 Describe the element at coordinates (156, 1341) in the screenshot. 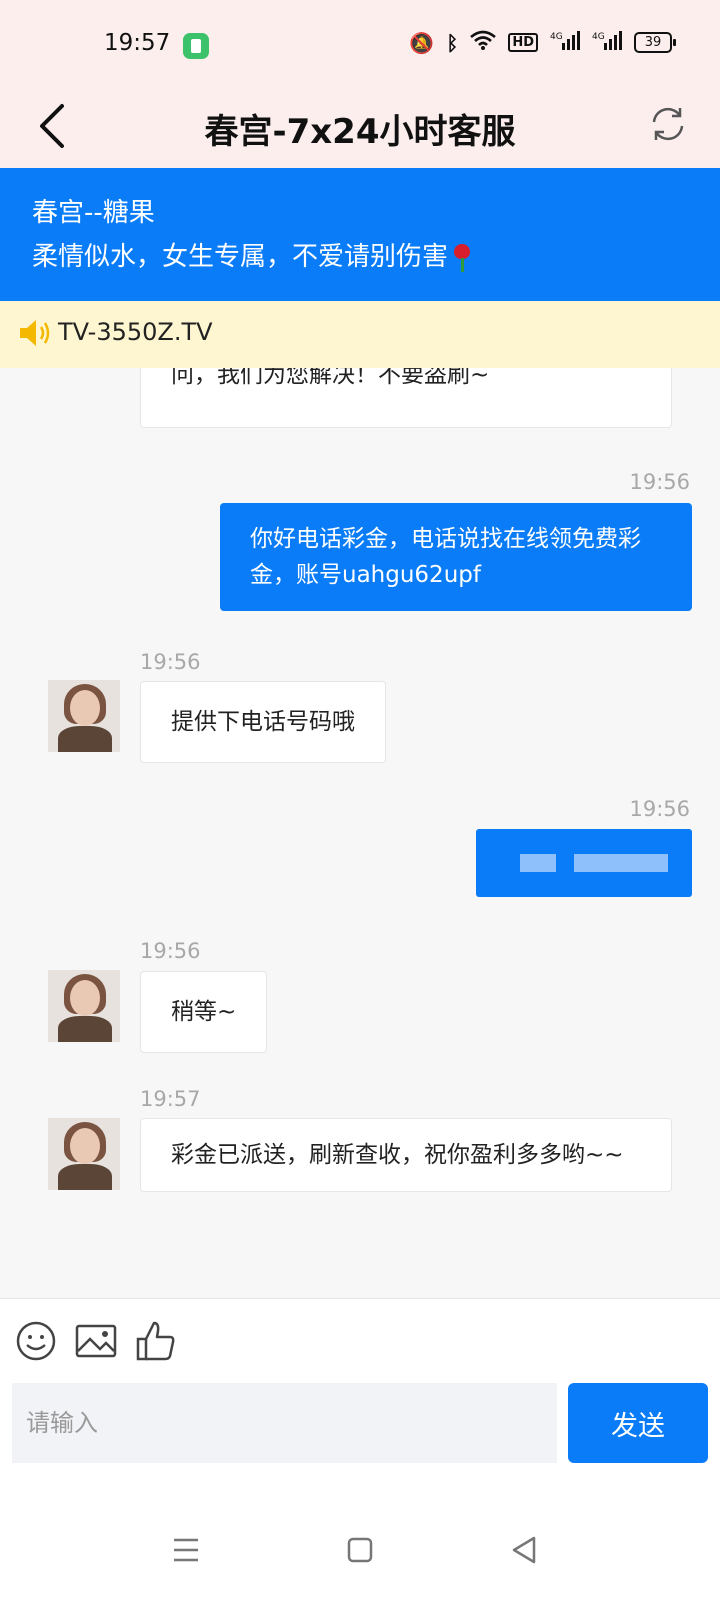

I see `thumbs-up-icon` at that location.